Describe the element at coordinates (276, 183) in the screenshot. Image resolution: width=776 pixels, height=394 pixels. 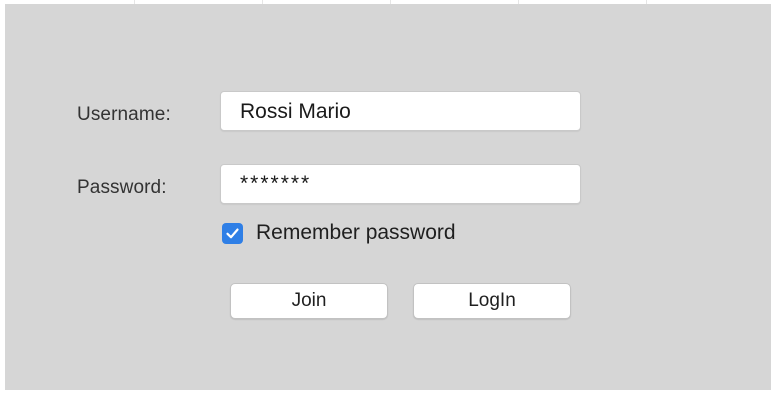
I see `password-value: *******` at that location.